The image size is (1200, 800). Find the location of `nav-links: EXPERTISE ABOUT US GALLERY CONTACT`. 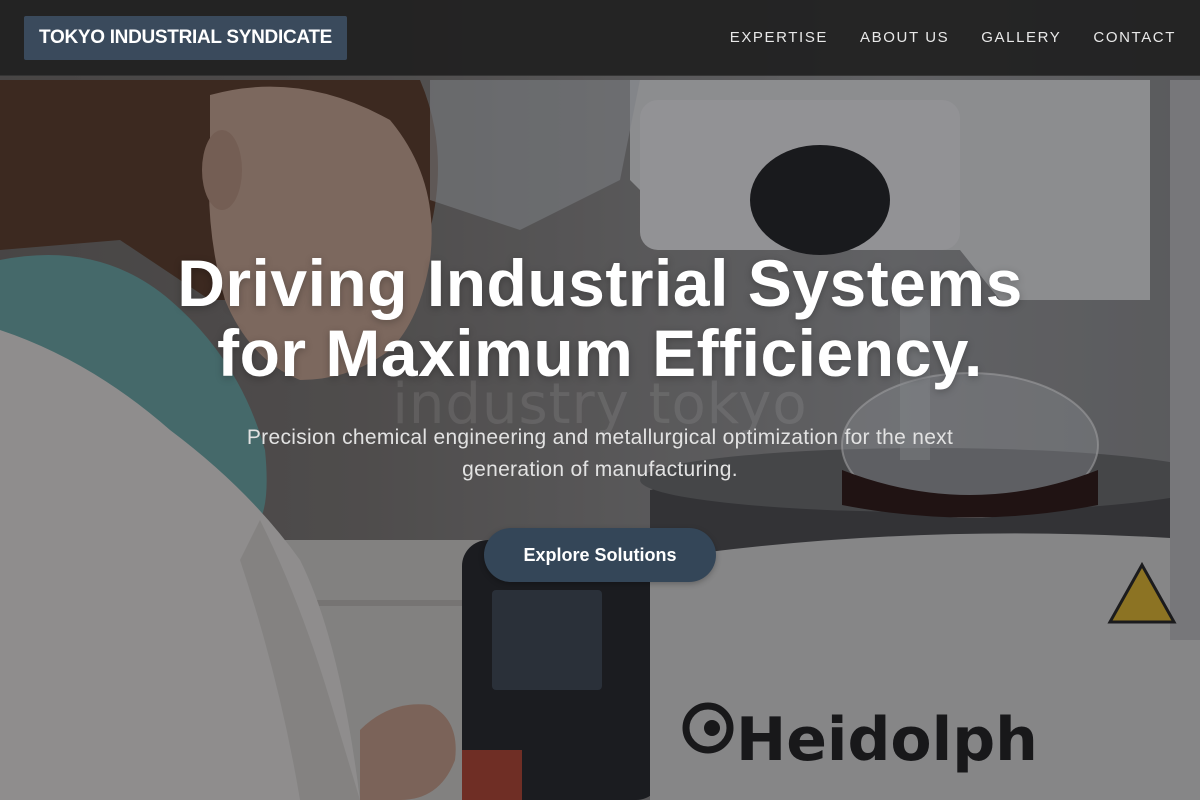

nav-links: EXPERTISE ABOUT US GALLERY CONTACT is located at coordinates (937, 37).